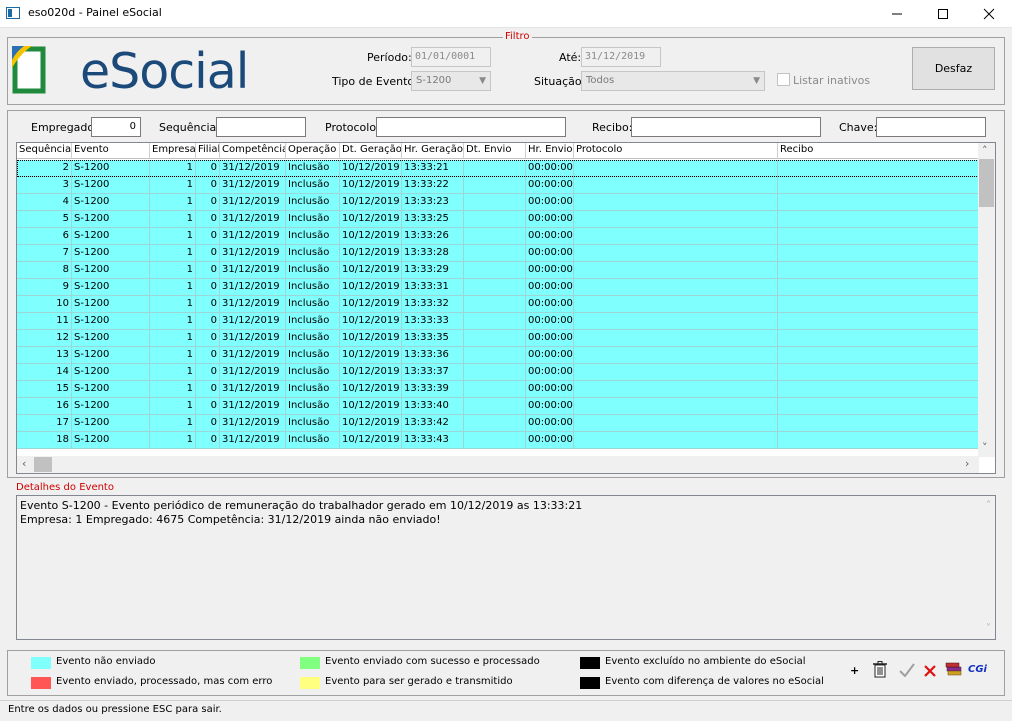 Image resolution: width=1012 pixels, height=721 pixels. What do you see at coordinates (878, 151) in the screenshot?
I see `column-header-recibo: Recibo` at bounding box center [878, 151].